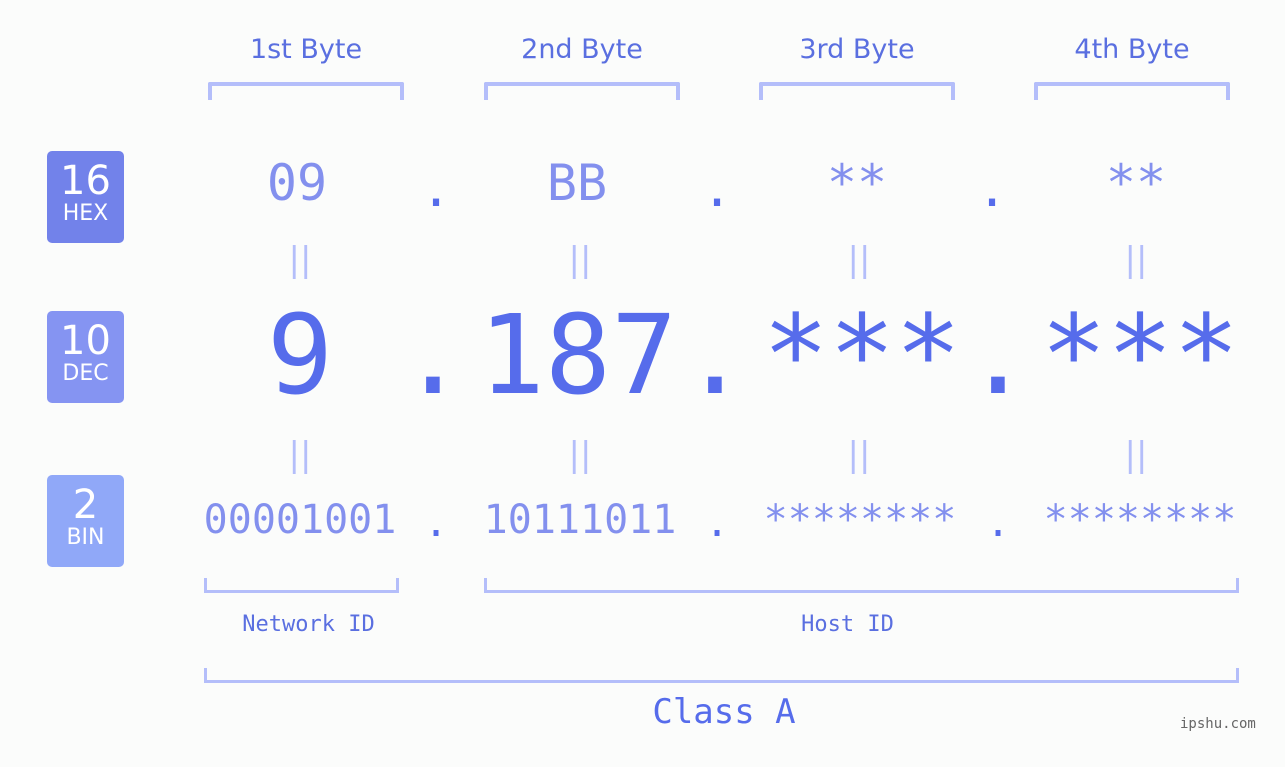 This screenshot has height=767, width=1285. What do you see at coordinates (580, 455) in the screenshot?
I see `equals-dec-bin-2: ||` at bounding box center [580, 455].